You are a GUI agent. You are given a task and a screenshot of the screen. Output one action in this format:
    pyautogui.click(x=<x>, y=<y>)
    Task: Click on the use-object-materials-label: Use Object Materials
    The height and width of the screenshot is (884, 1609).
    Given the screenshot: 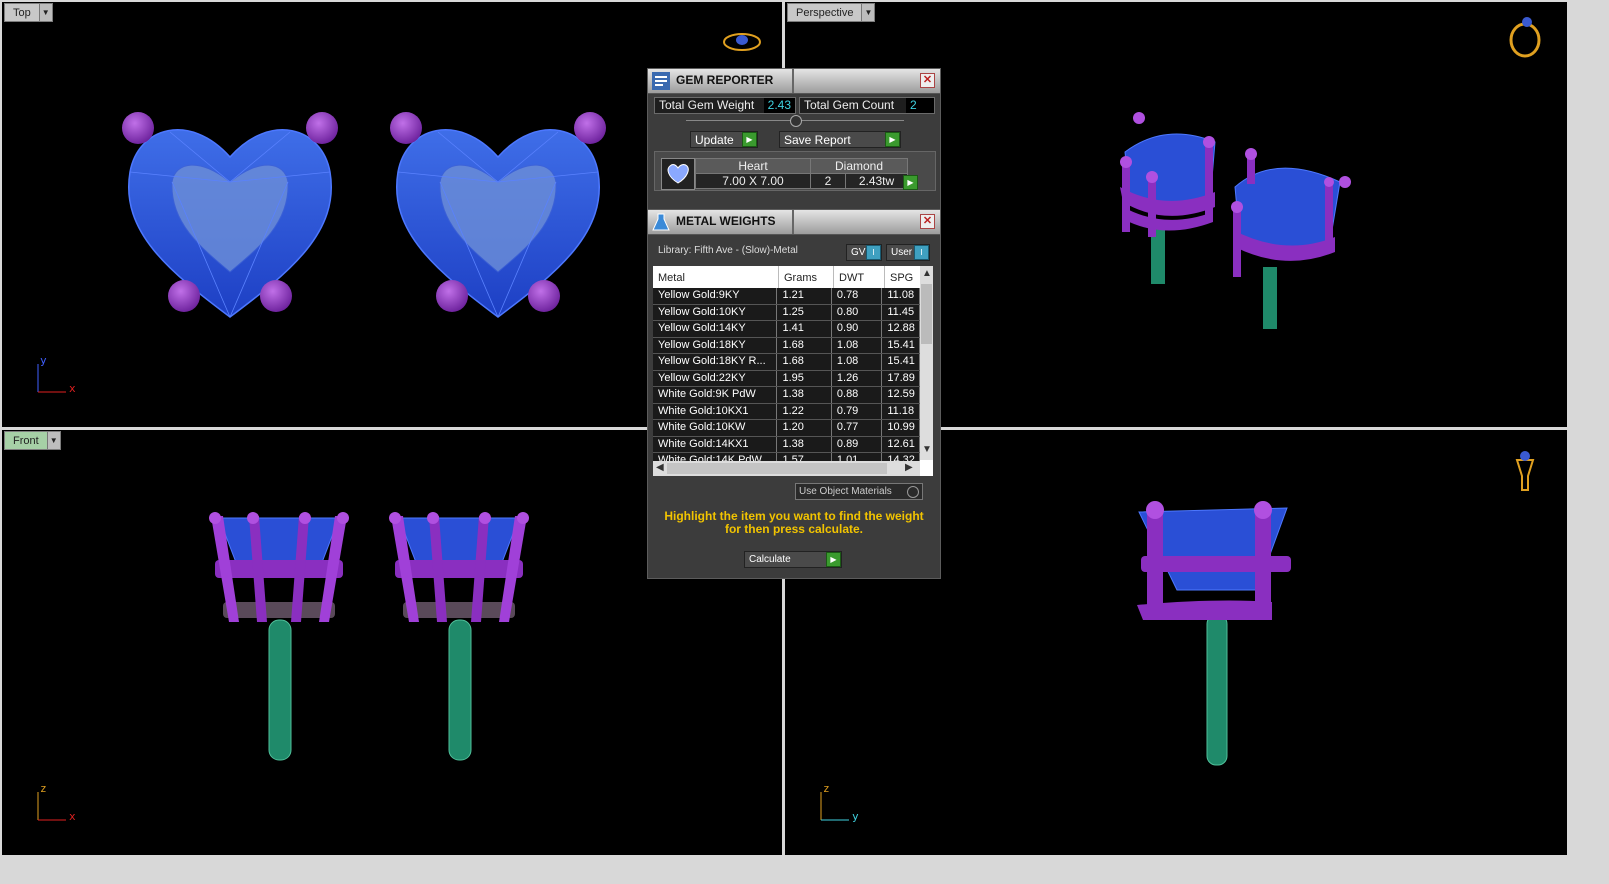 What is the action you would take?
    pyautogui.click(x=845, y=491)
    